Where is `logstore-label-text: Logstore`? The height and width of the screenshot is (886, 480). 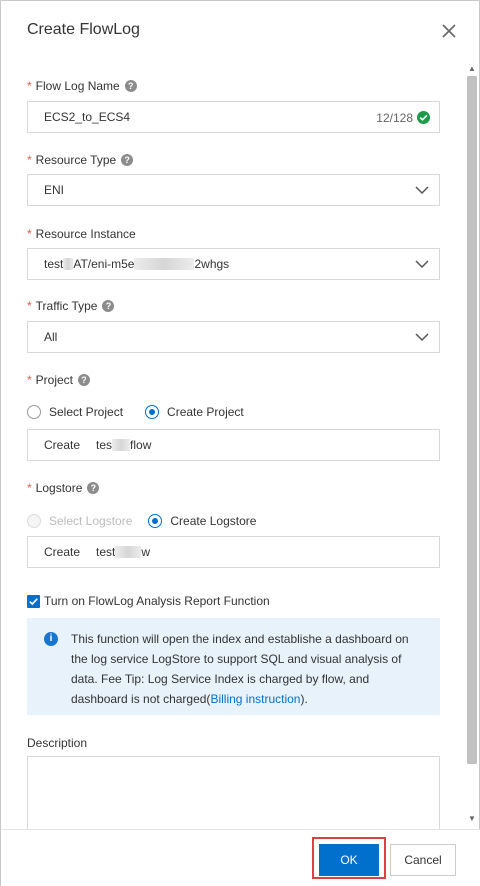 logstore-label-text: Logstore is located at coordinates (59, 488).